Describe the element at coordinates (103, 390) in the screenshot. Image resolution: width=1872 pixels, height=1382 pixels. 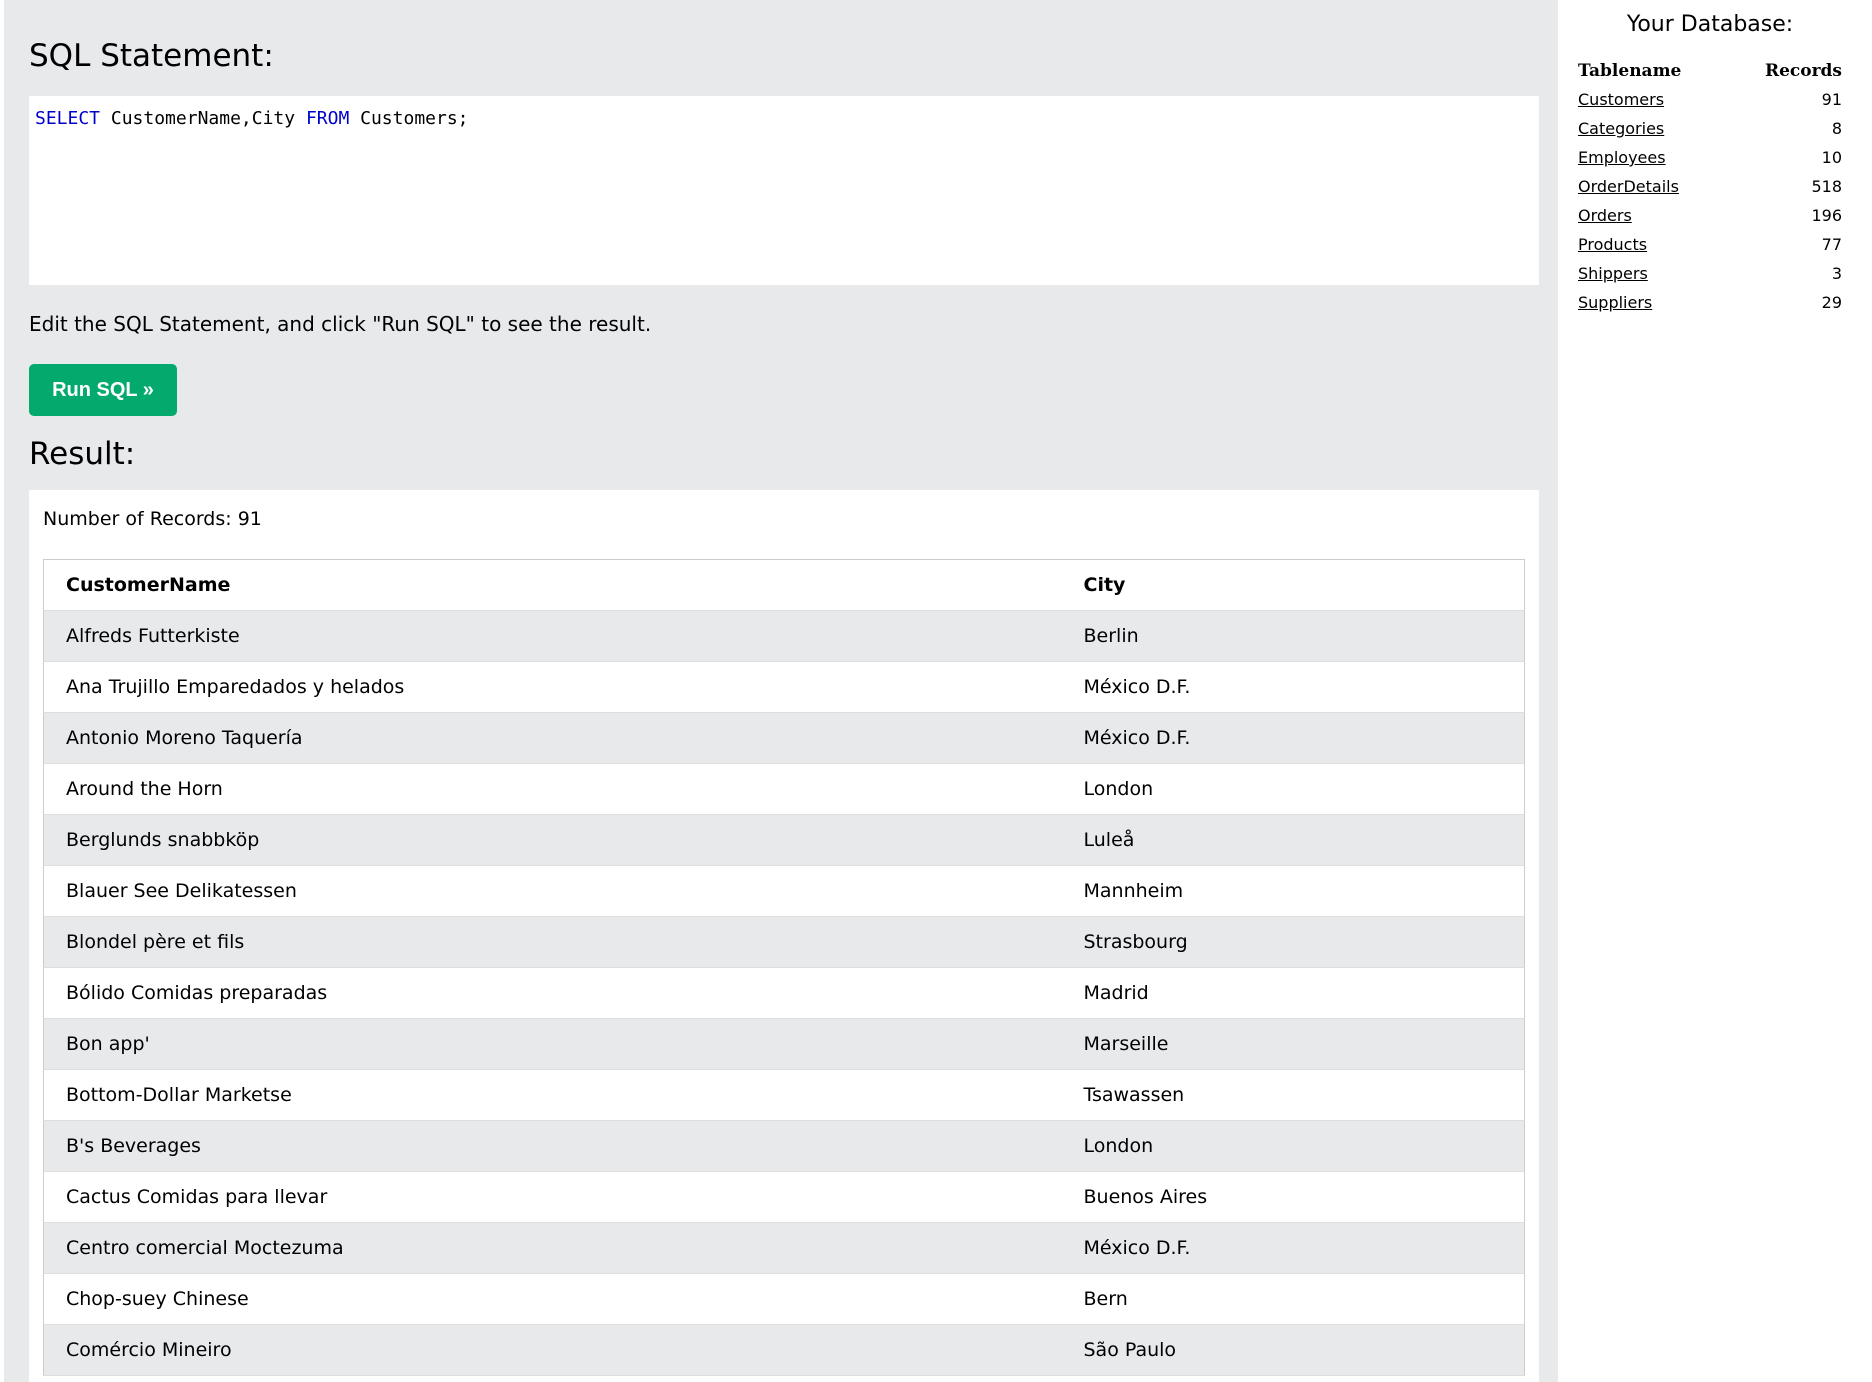
I see `run-sql-button: Run SQL »` at that location.